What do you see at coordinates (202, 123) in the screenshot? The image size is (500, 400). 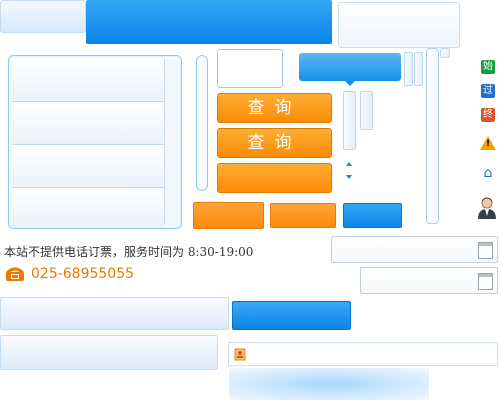 I see `vertical-scrollbar` at bounding box center [202, 123].